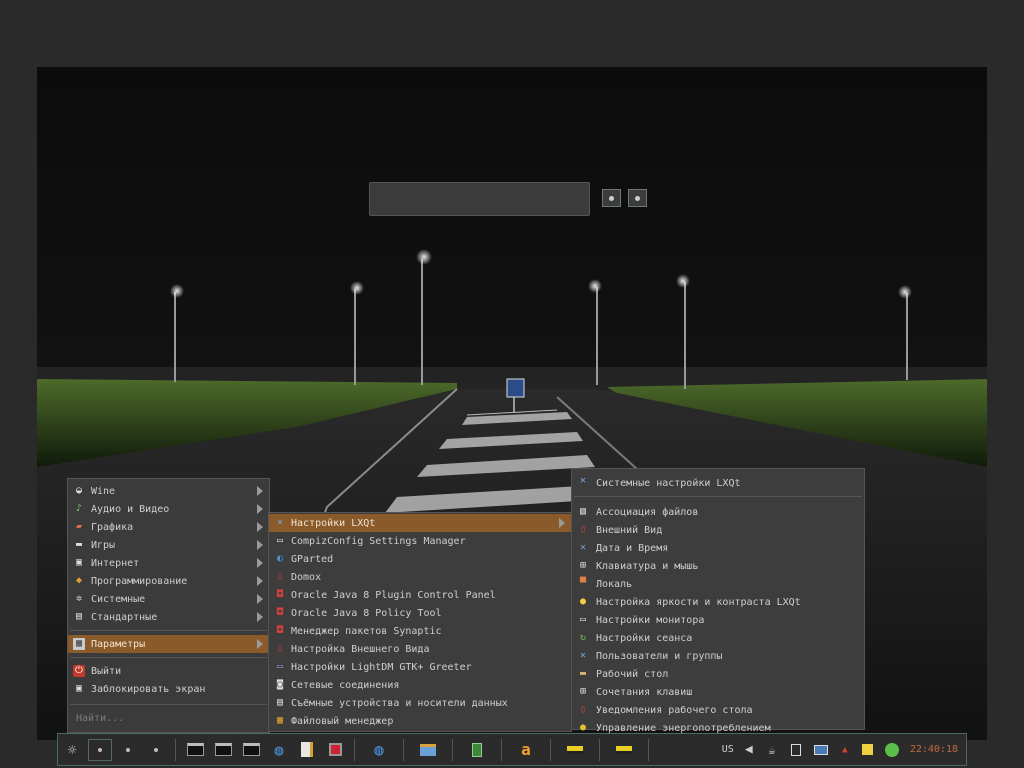  What do you see at coordinates (168, 671) in the screenshot?
I see `menu-item-logout: ⏻ Выйти` at bounding box center [168, 671].